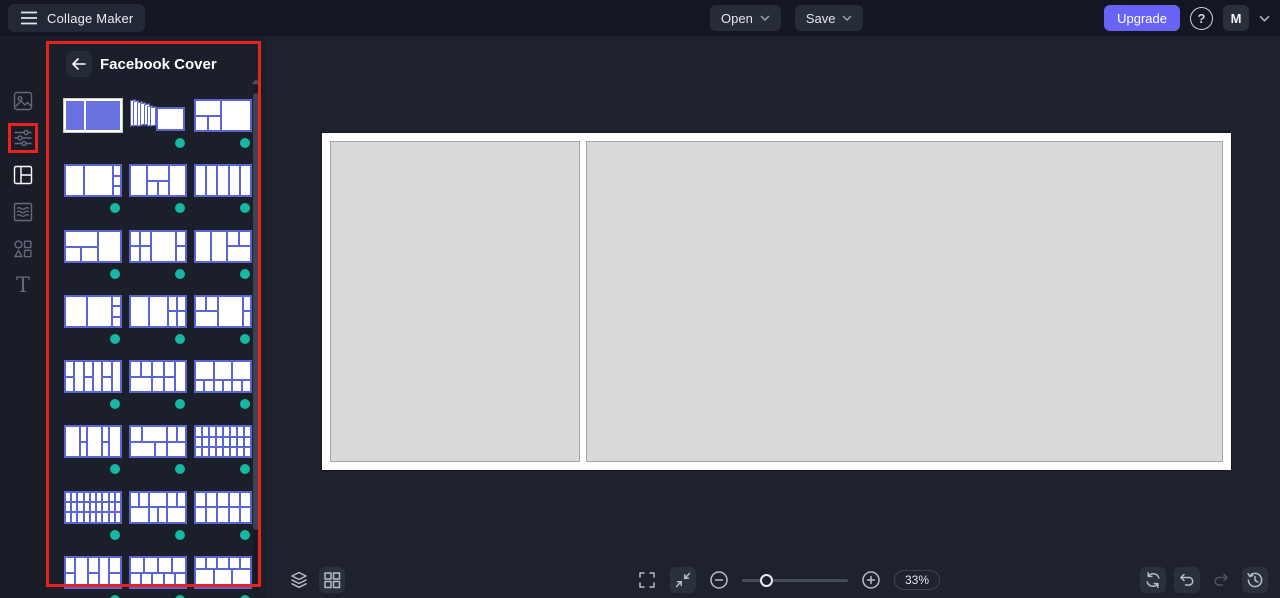 The width and height of the screenshot is (1280, 598). I want to click on image-icon, so click(23, 101).